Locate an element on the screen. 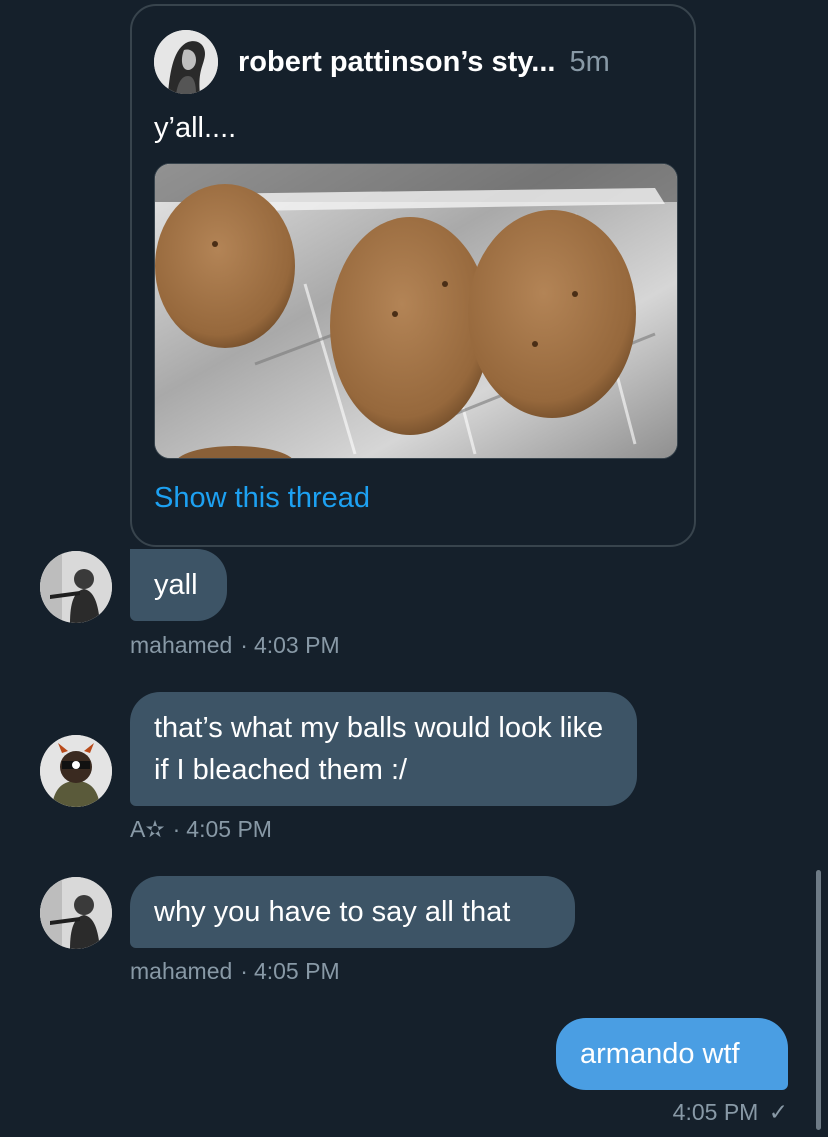 This screenshot has width=828, height=1137. message-sender: A✫ is located at coordinates (147, 829).